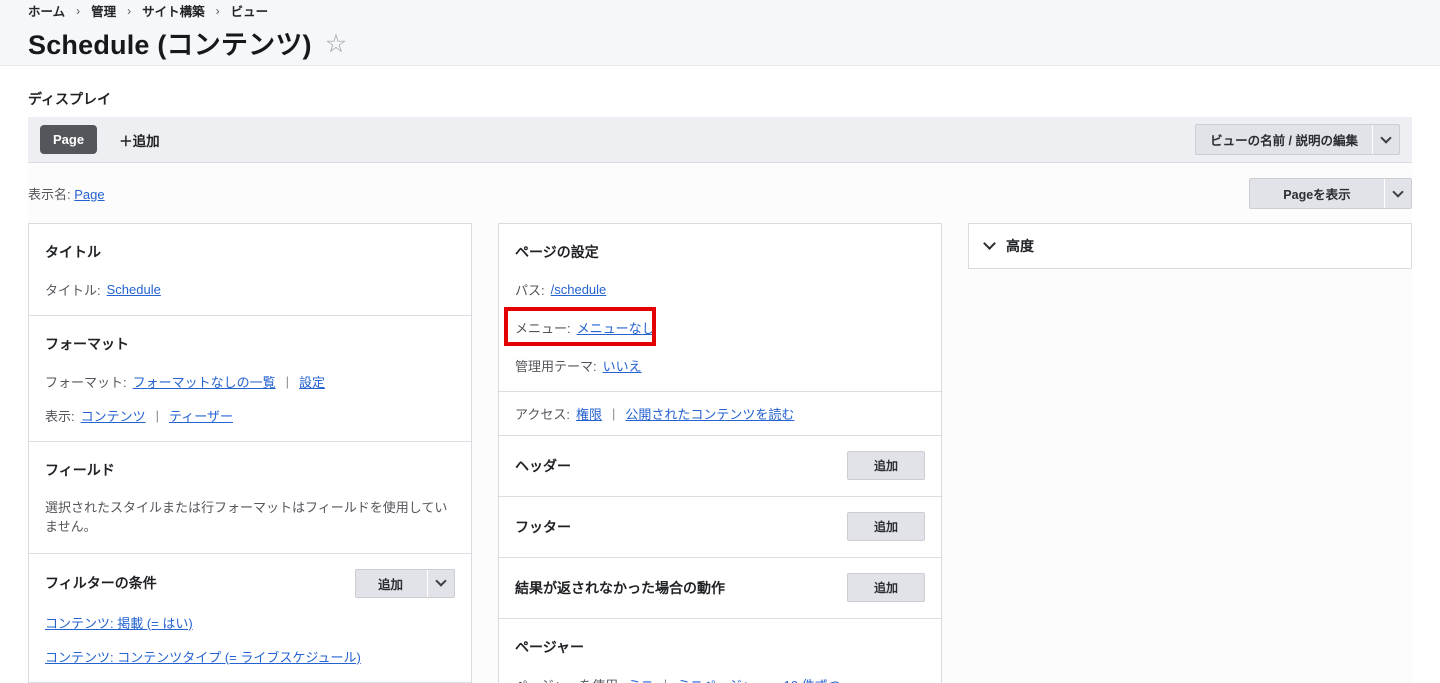  I want to click on admin-theme-link: いいえ, so click(622, 365).